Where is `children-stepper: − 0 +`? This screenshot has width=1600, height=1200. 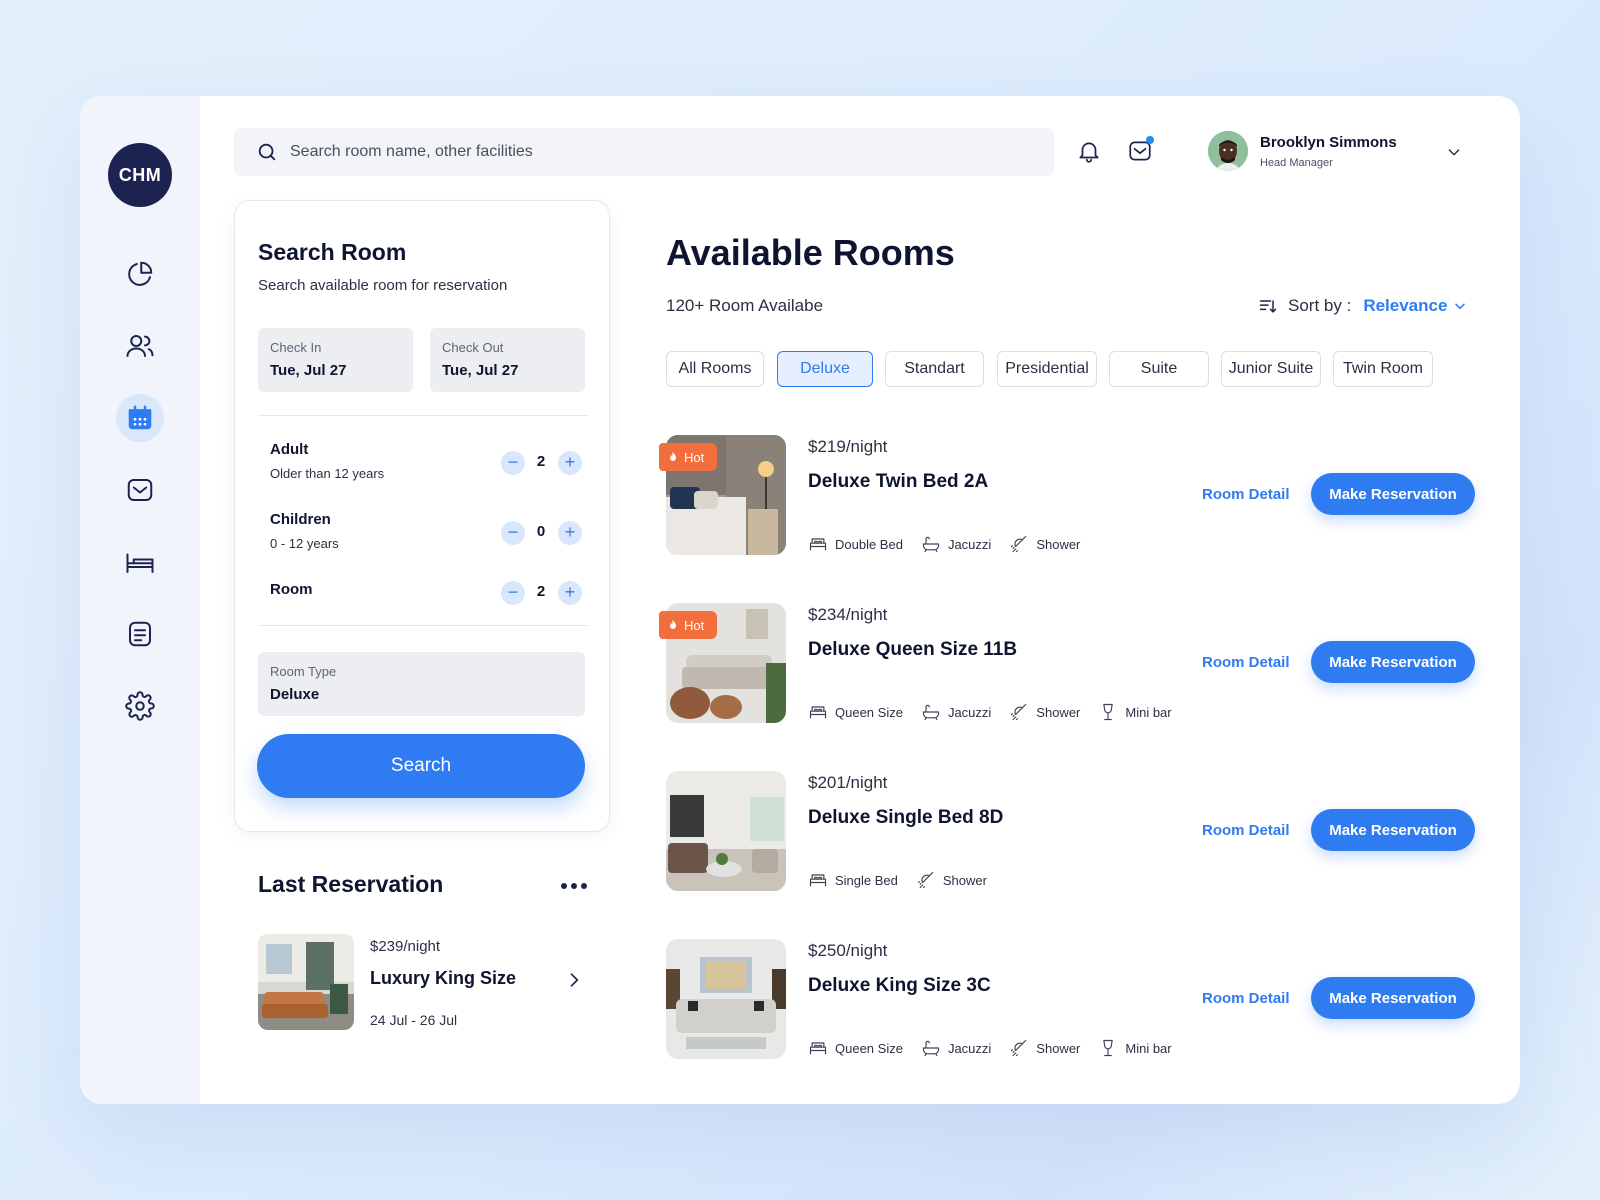
children-stepper: − 0 + is located at coordinates (541, 533).